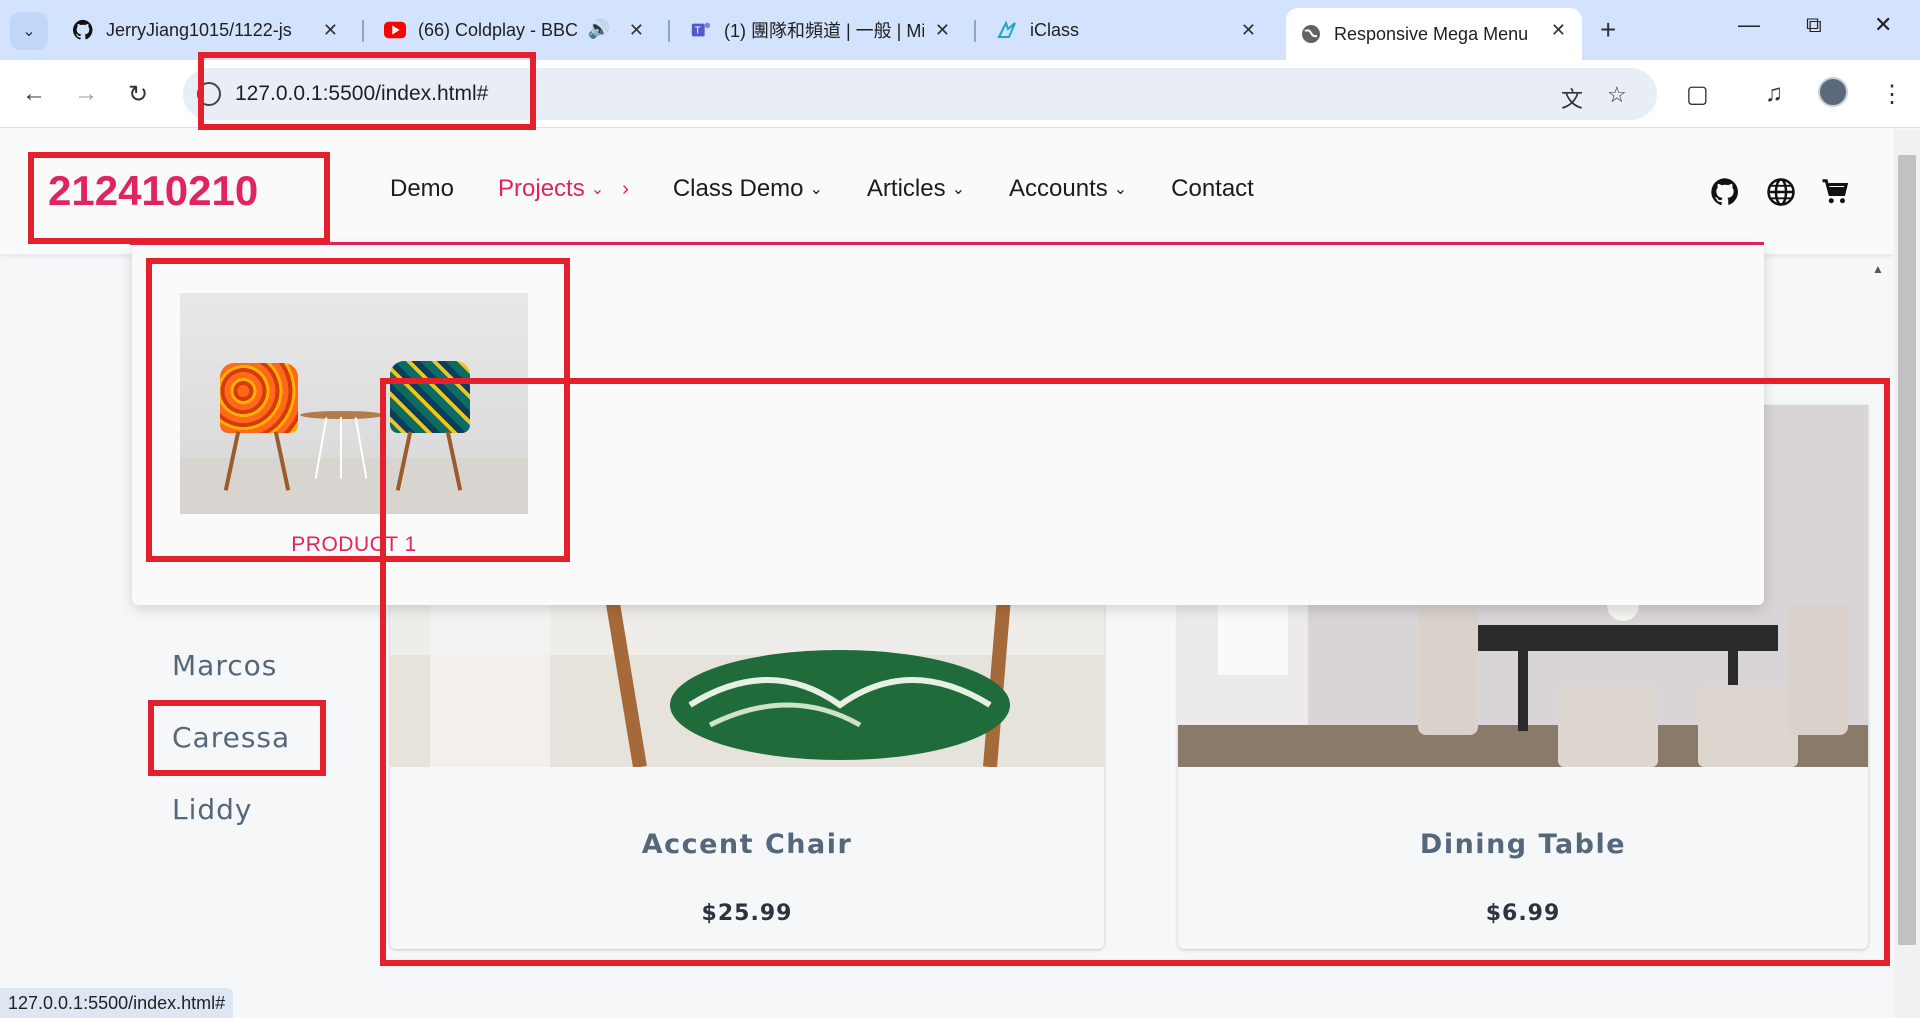 The image size is (1920, 1018). I want to click on teams-icon: T, so click(701, 30).